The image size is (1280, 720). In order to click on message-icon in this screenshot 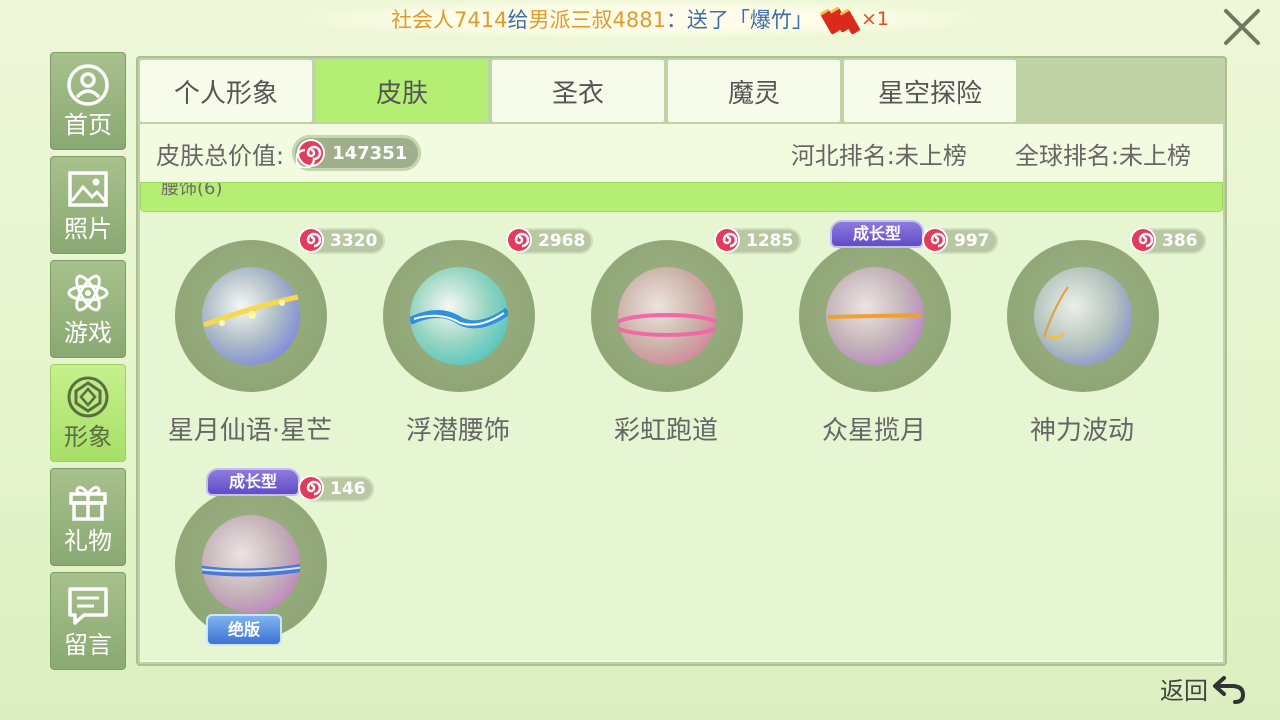, I will do `click(88, 606)`.